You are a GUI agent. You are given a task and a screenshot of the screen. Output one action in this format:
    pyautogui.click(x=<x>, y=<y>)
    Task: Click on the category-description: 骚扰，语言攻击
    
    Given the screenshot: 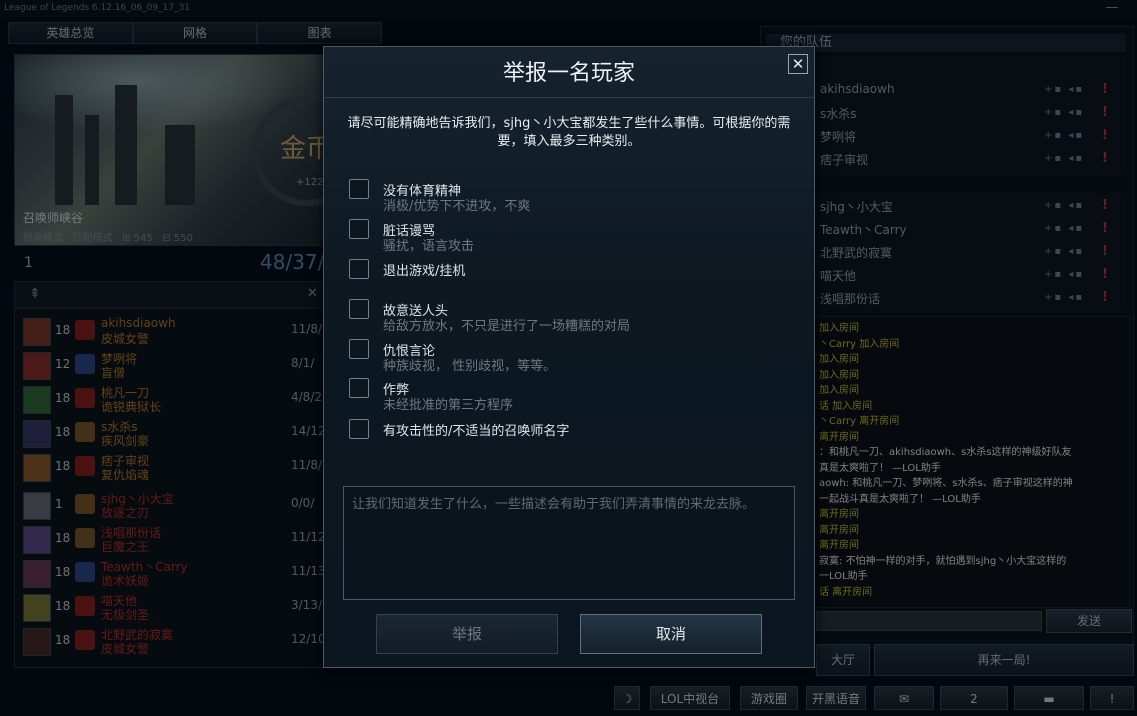 What is the action you would take?
    pyautogui.click(x=429, y=246)
    